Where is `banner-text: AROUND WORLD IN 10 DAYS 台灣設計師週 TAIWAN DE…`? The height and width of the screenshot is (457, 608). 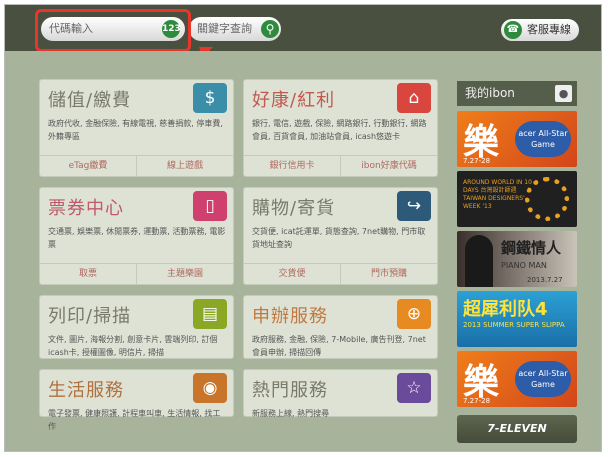
banner-text: AROUND WORLD IN 10 DAYS 台灣設計師週 TAIWAN DE… is located at coordinates (497, 194).